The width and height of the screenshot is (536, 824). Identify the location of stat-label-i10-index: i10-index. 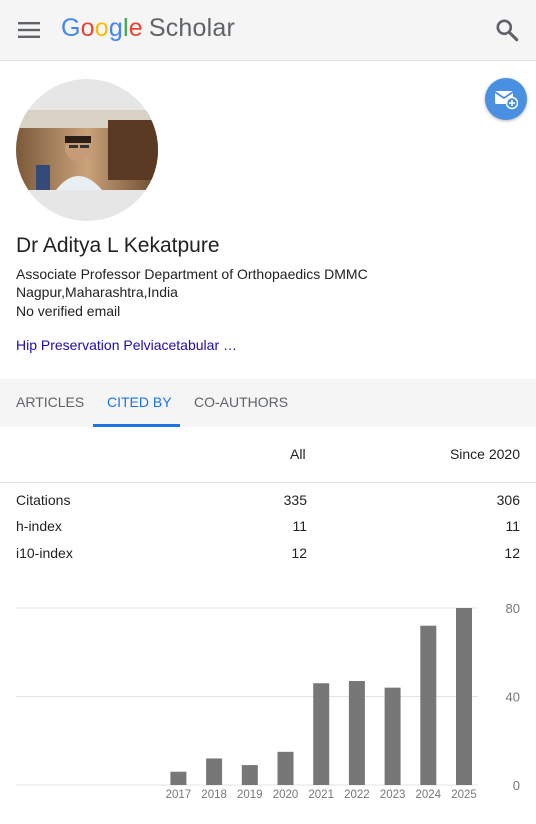
(44, 553).